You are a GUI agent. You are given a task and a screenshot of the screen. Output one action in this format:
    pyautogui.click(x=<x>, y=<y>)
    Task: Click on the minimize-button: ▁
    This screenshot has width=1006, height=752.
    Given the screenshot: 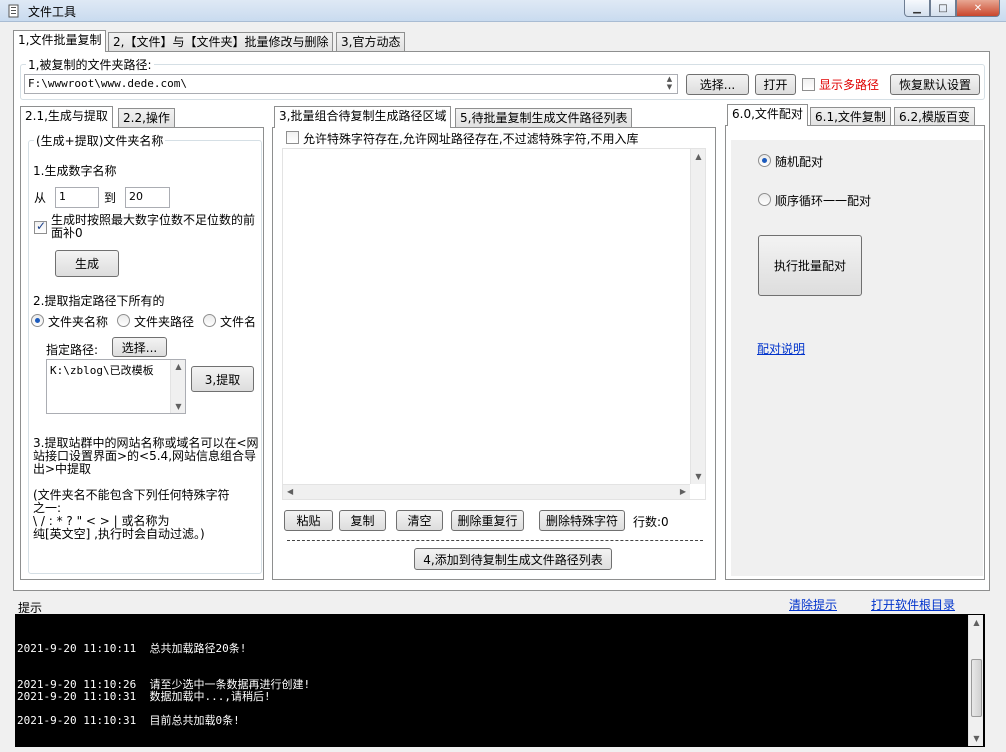 What is the action you would take?
    pyautogui.click(x=917, y=8)
    